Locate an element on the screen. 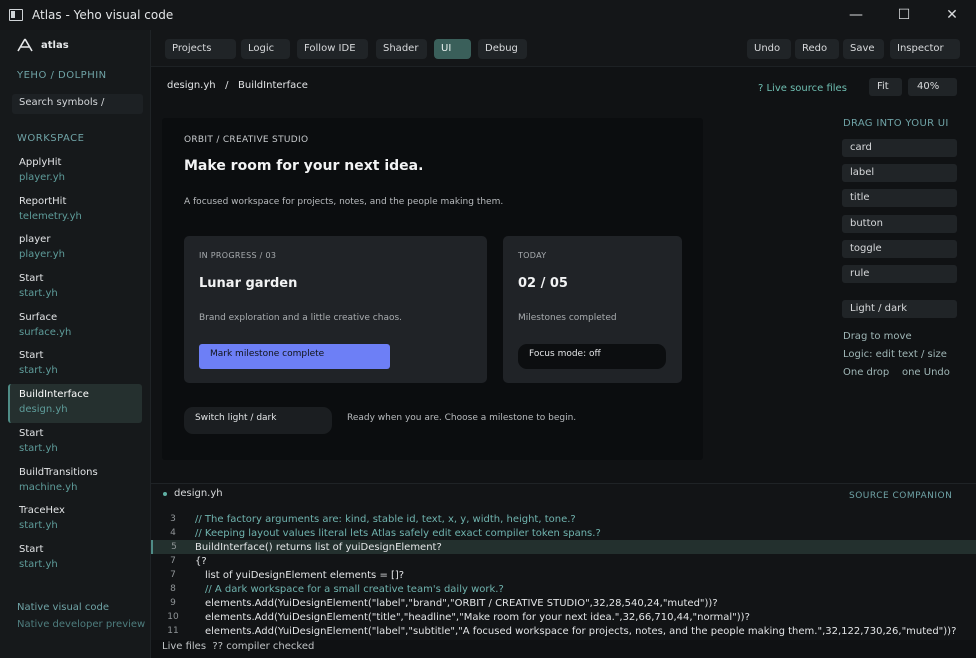  undo-button: Undo is located at coordinates (769, 49).